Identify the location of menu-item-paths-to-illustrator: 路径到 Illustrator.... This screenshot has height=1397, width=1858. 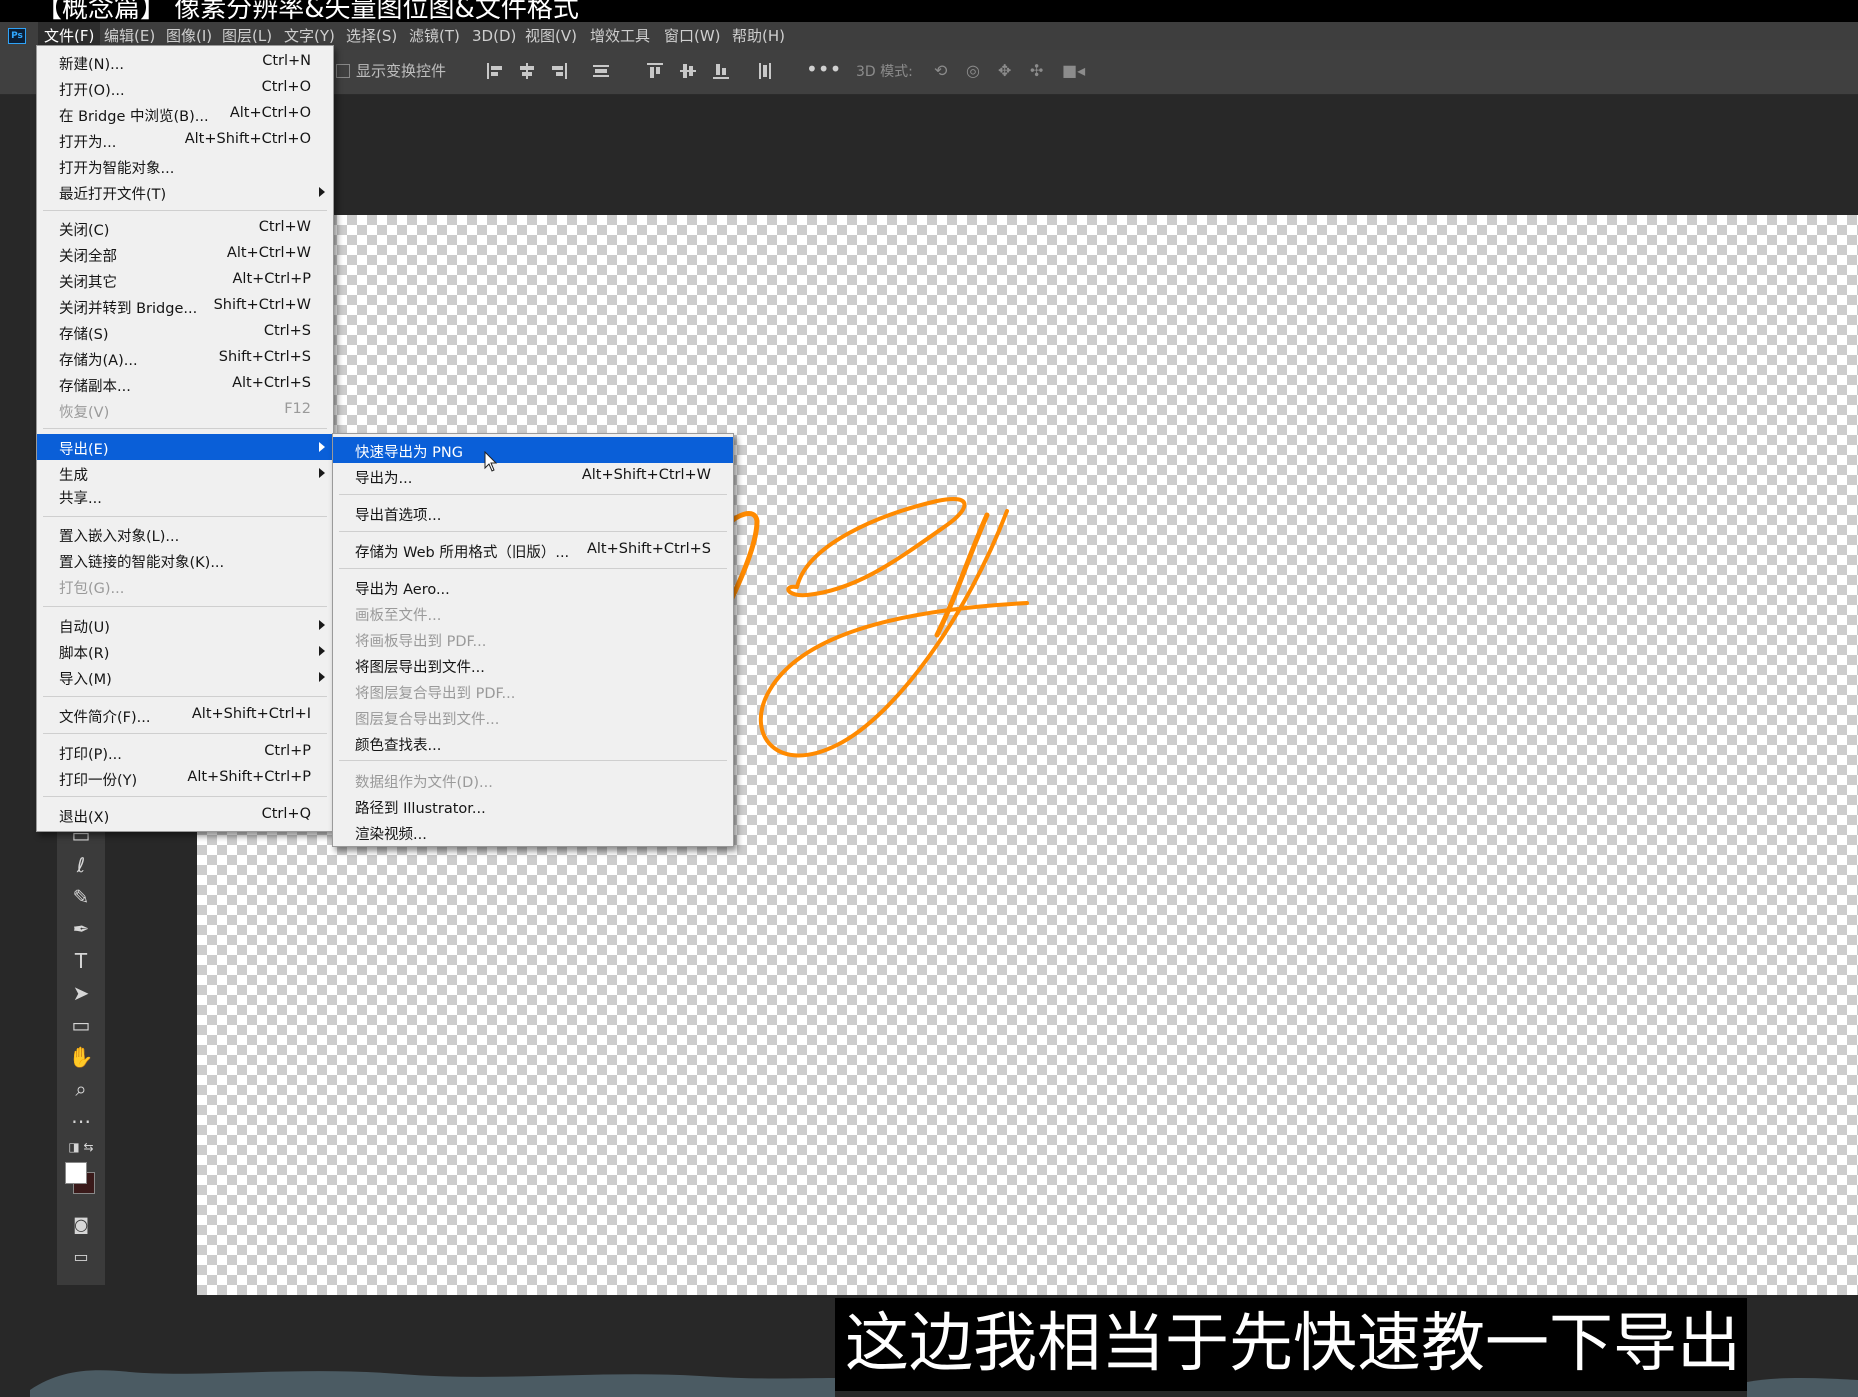
(533, 806).